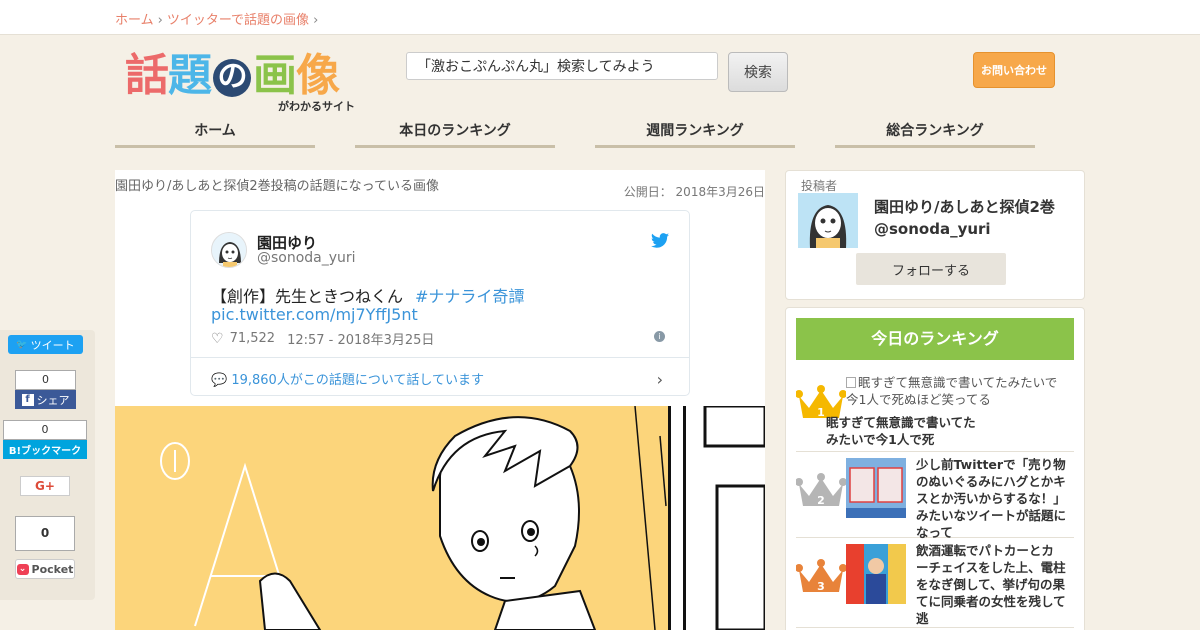 The width and height of the screenshot is (1200, 630). I want to click on hatena-bookmark-button: B!ブックマーク, so click(45, 449).